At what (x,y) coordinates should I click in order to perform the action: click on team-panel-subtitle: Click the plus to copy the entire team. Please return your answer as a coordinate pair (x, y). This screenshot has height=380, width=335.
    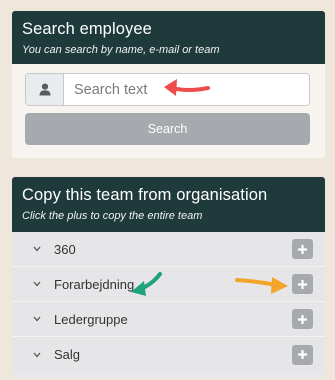
    Looking at the image, I should click on (112, 216).